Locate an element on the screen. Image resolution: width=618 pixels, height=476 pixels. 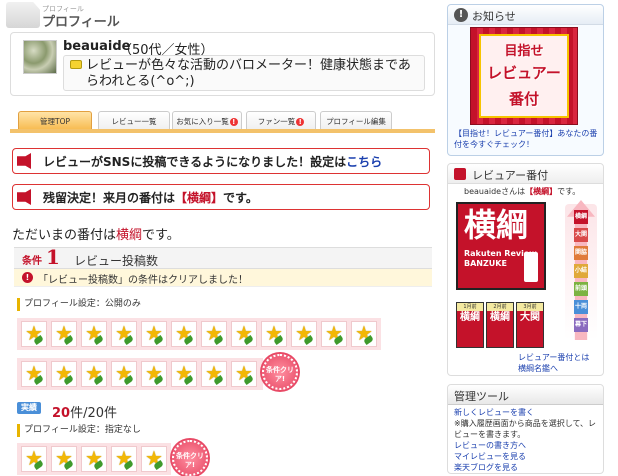
rakuten-blog-link: 楽天ブログを見る is located at coordinates (528, 467).